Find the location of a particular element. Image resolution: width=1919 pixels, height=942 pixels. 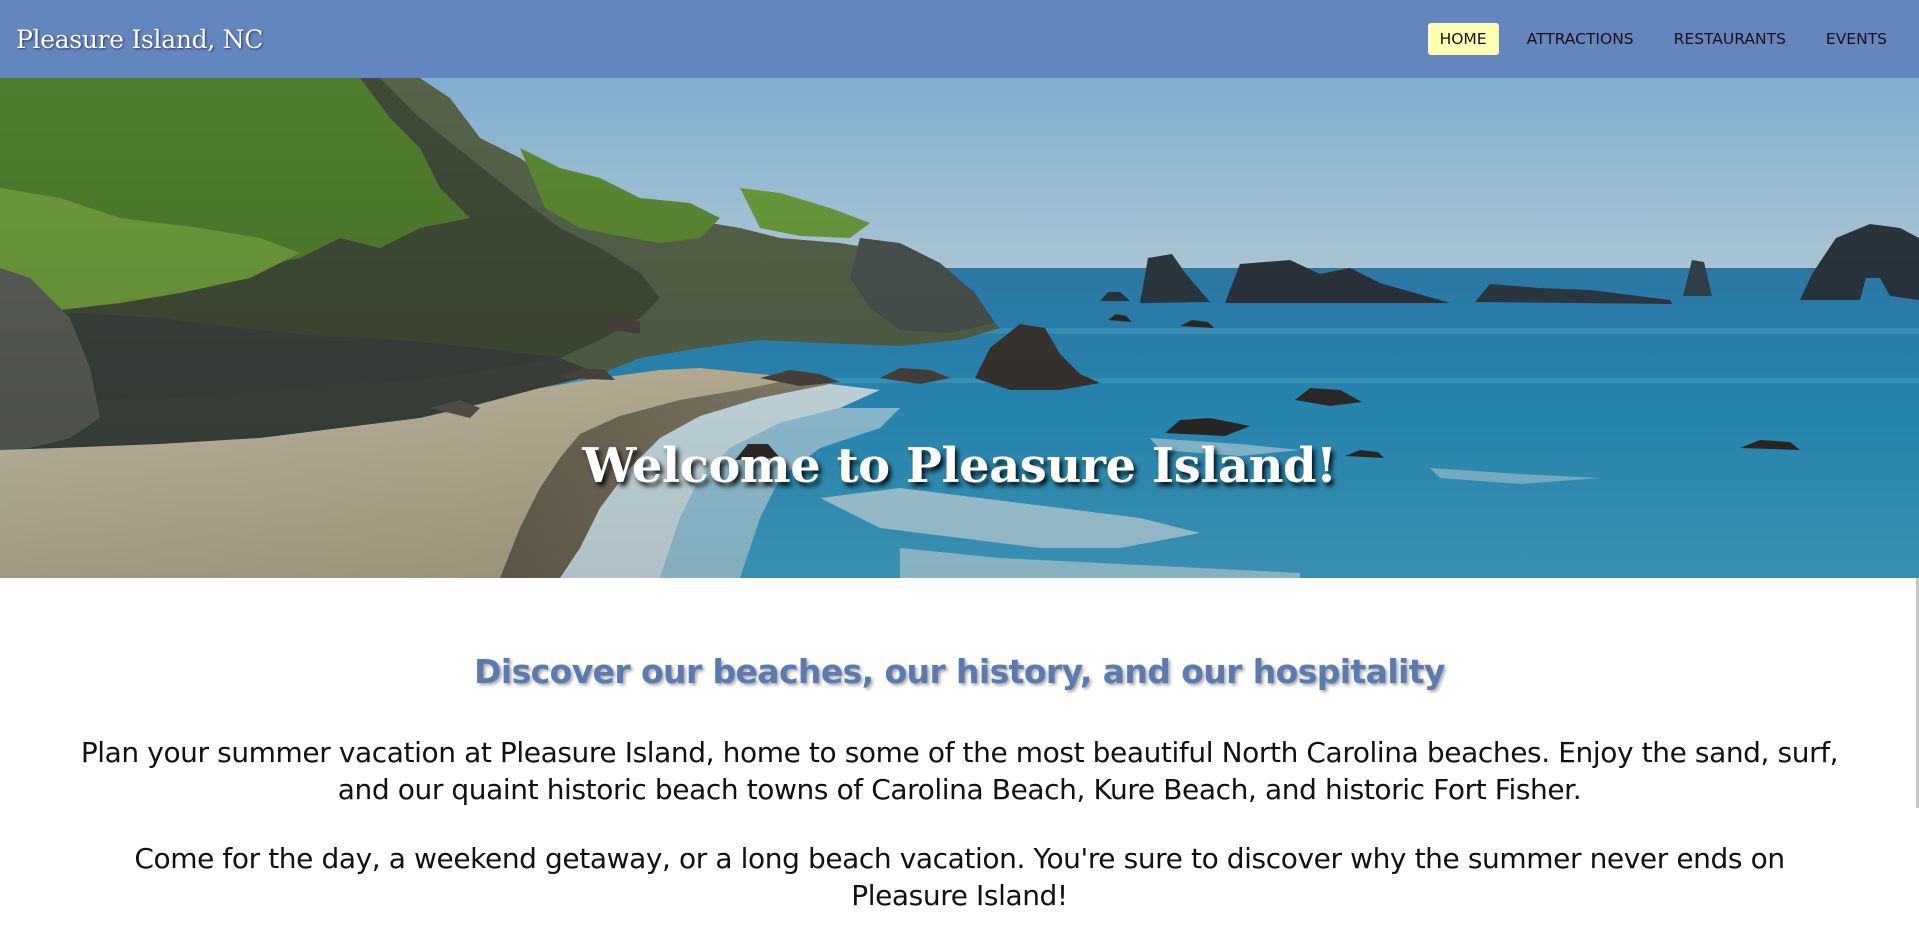

nav-home-link: HOME is located at coordinates (1463, 39).